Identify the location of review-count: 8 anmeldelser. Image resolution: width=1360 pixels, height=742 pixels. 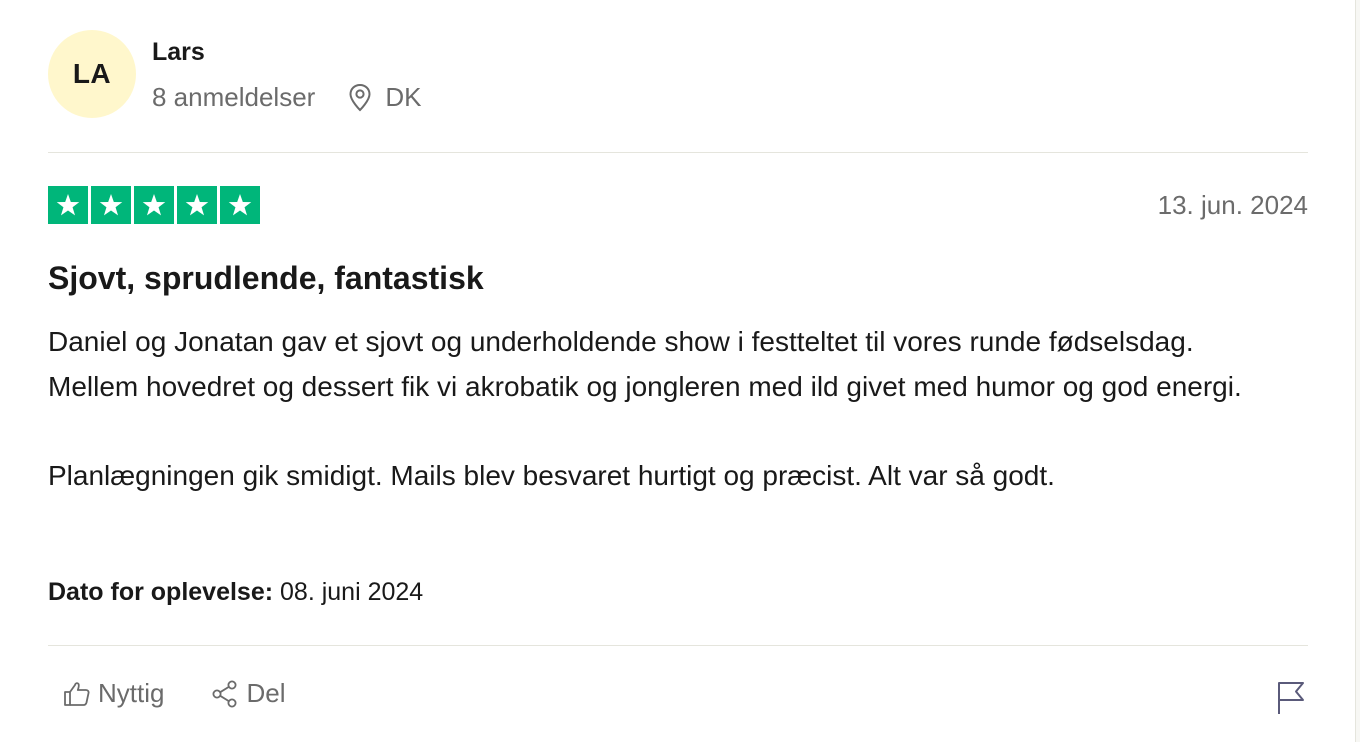
(234, 97).